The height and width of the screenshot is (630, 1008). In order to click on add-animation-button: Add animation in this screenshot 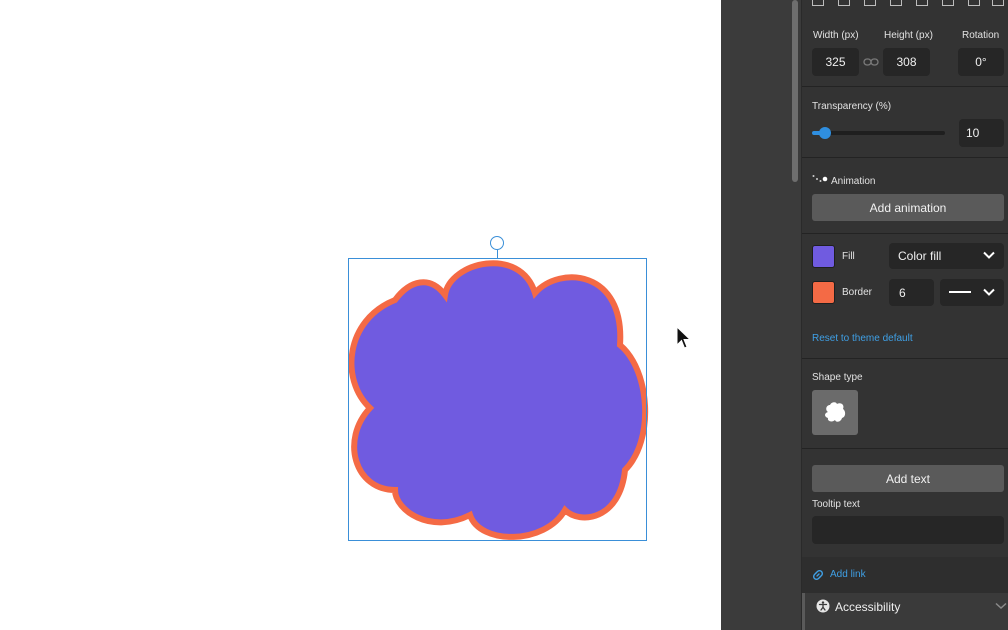, I will do `click(908, 207)`.